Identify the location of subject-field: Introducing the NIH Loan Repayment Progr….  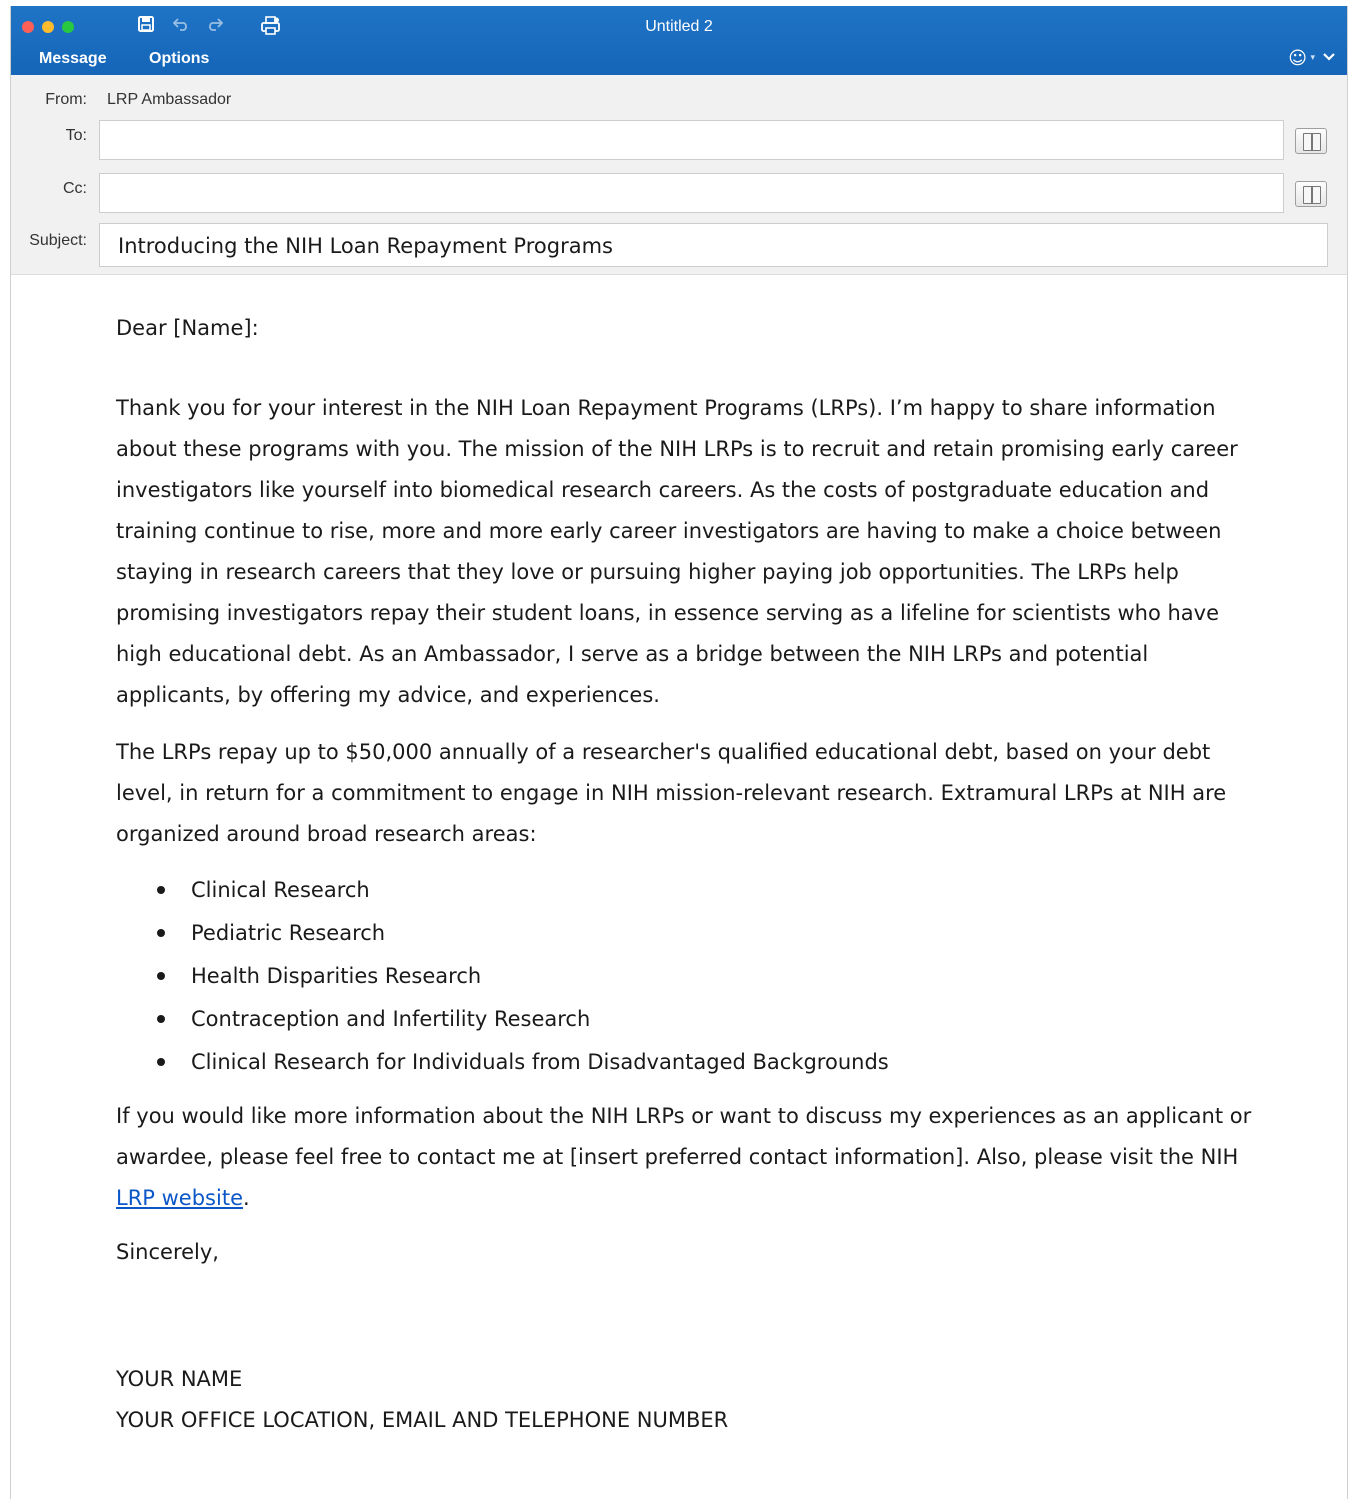
(713, 245).